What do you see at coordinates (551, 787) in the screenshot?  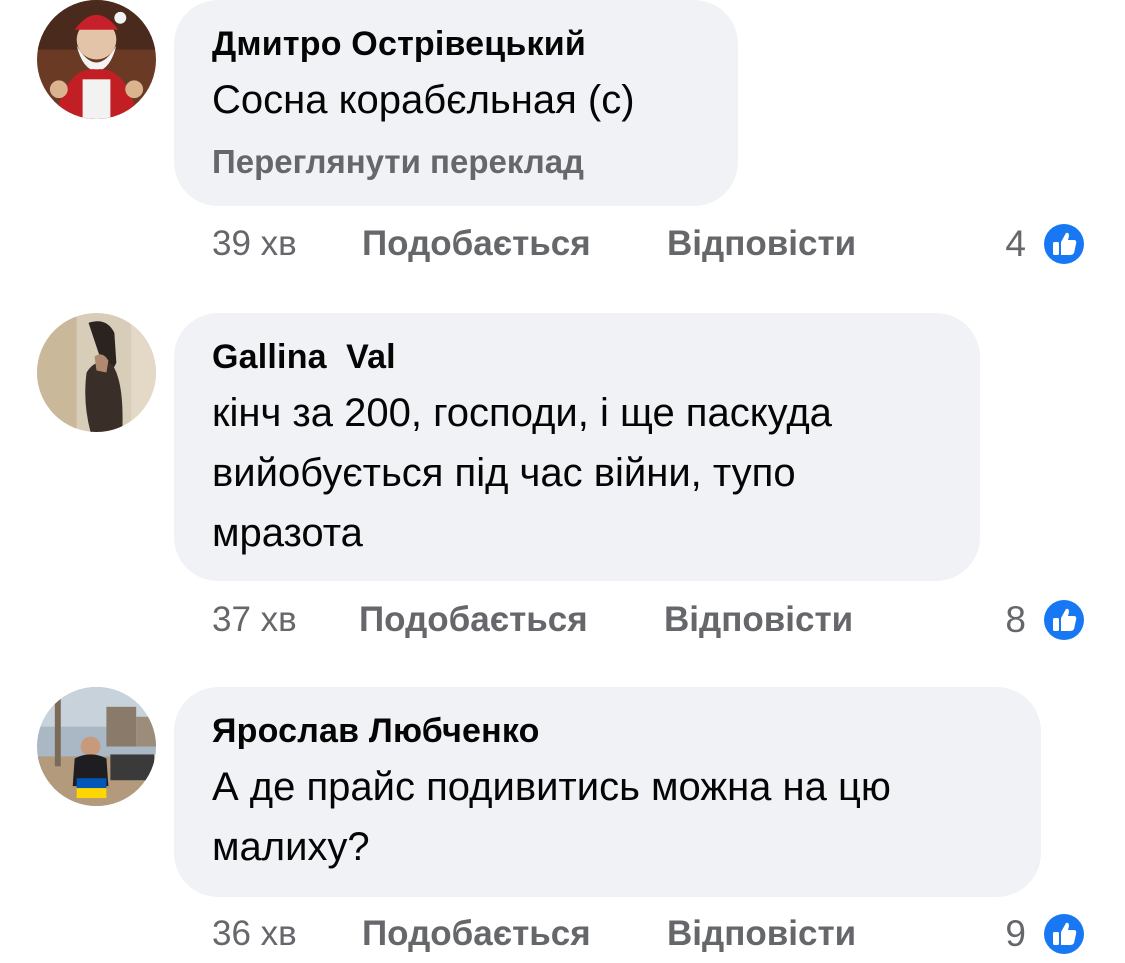 I see `comment-text-line: А де прайс подивитись можна на цю` at bounding box center [551, 787].